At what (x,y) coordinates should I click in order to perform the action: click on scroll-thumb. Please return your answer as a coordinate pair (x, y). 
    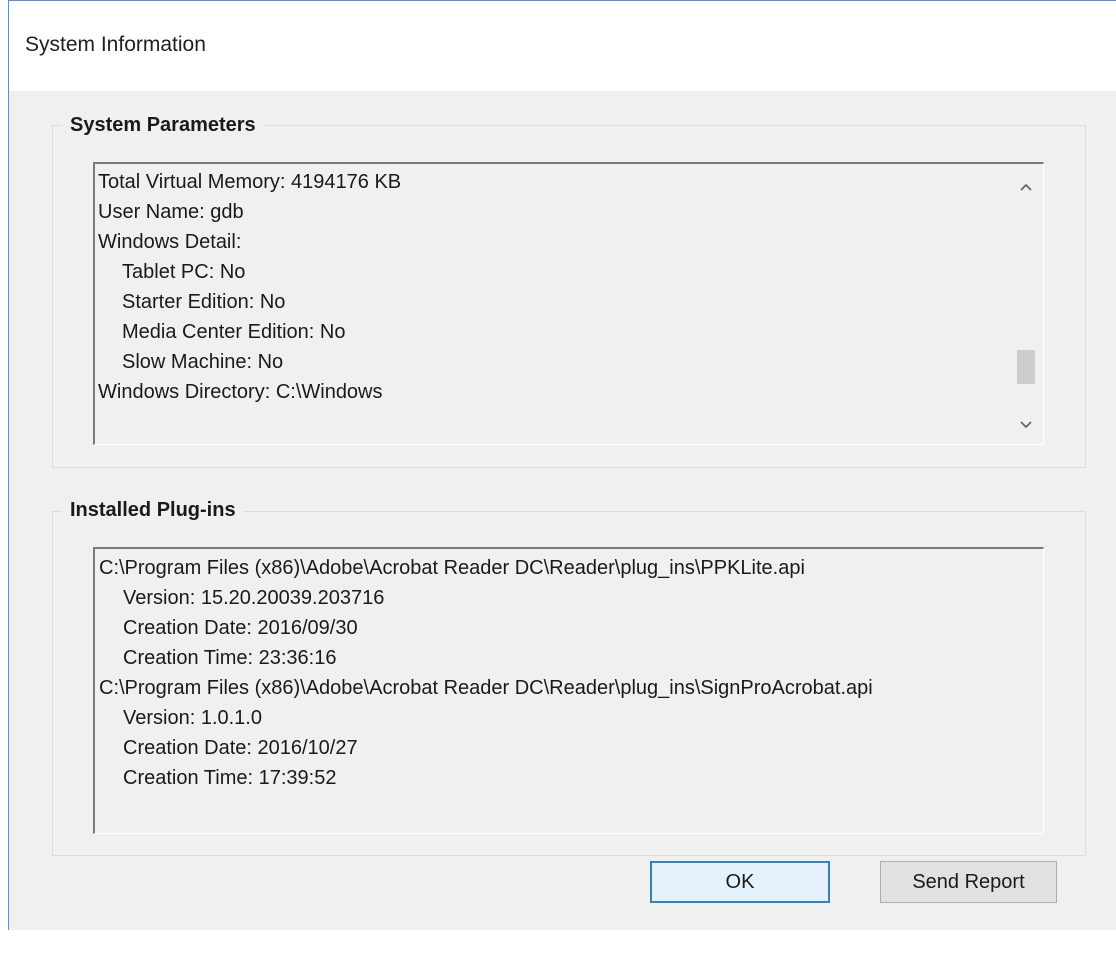
    Looking at the image, I should click on (1026, 367).